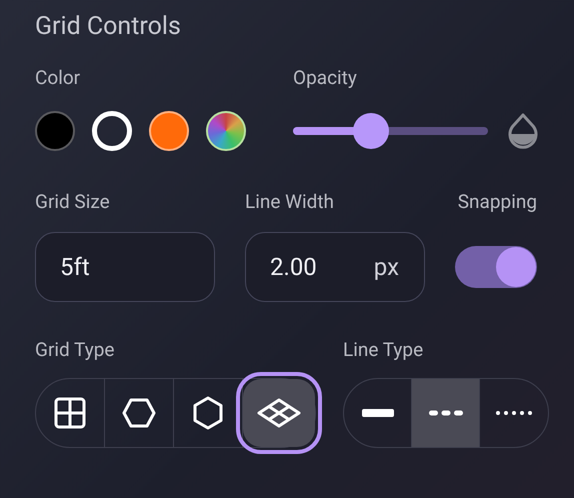 The height and width of the screenshot is (498, 574). What do you see at coordinates (497, 201) in the screenshot?
I see `snapping-label: Snapping` at bounding box center [497, 201].